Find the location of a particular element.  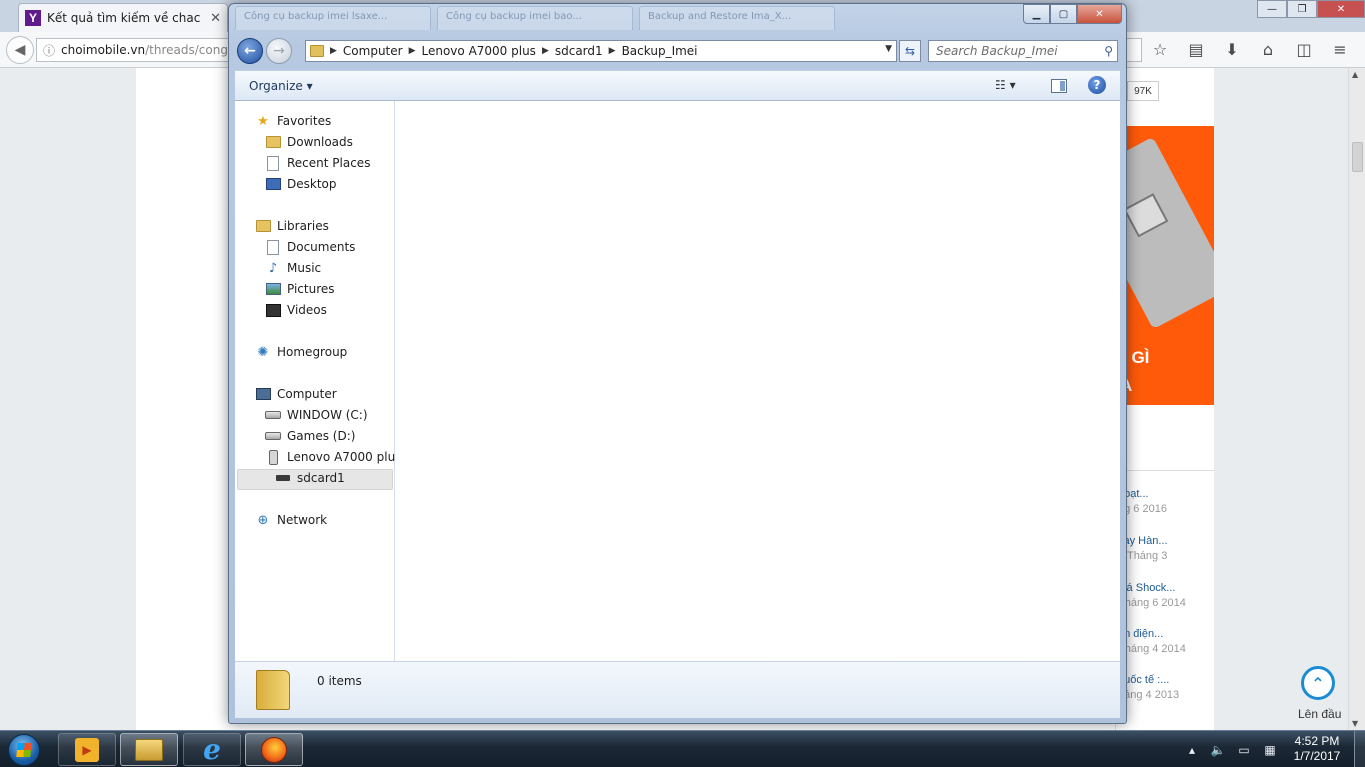

nav-music: ♪ Music is located at coordinates (293, 268).